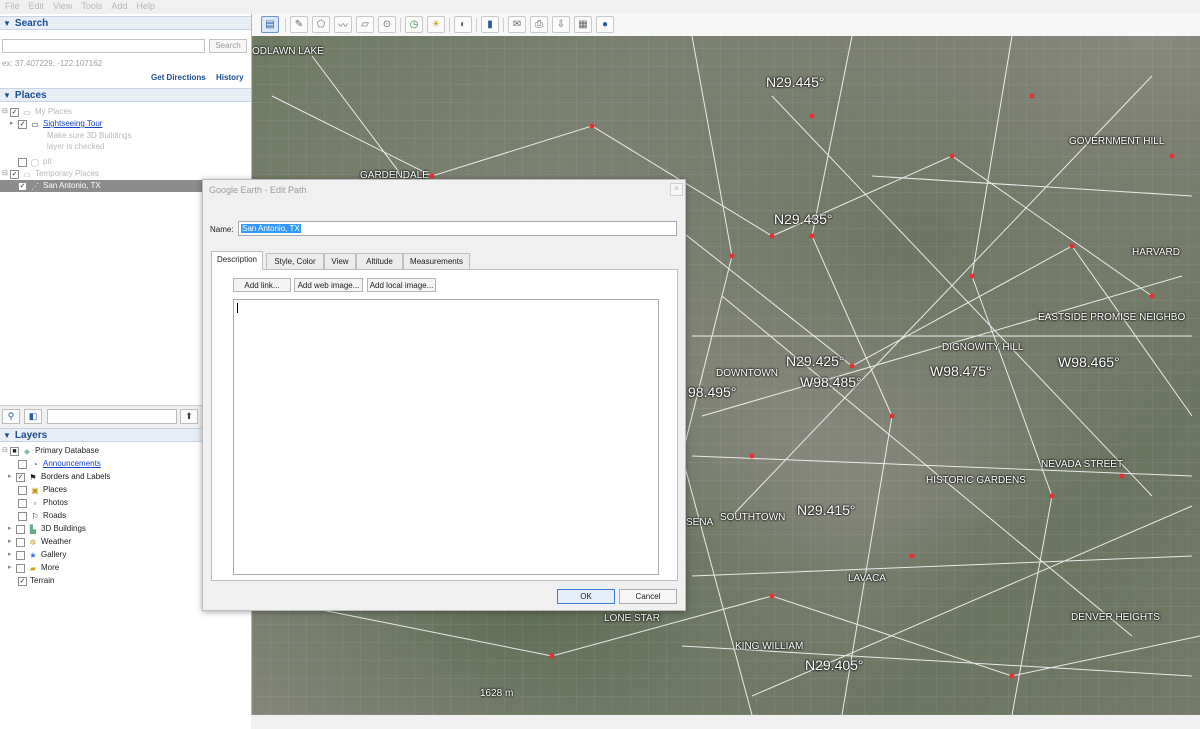  Describe the element at coordinates (189, 416) in the screenshot. I see `move-up-icon: ⬆` at that location.